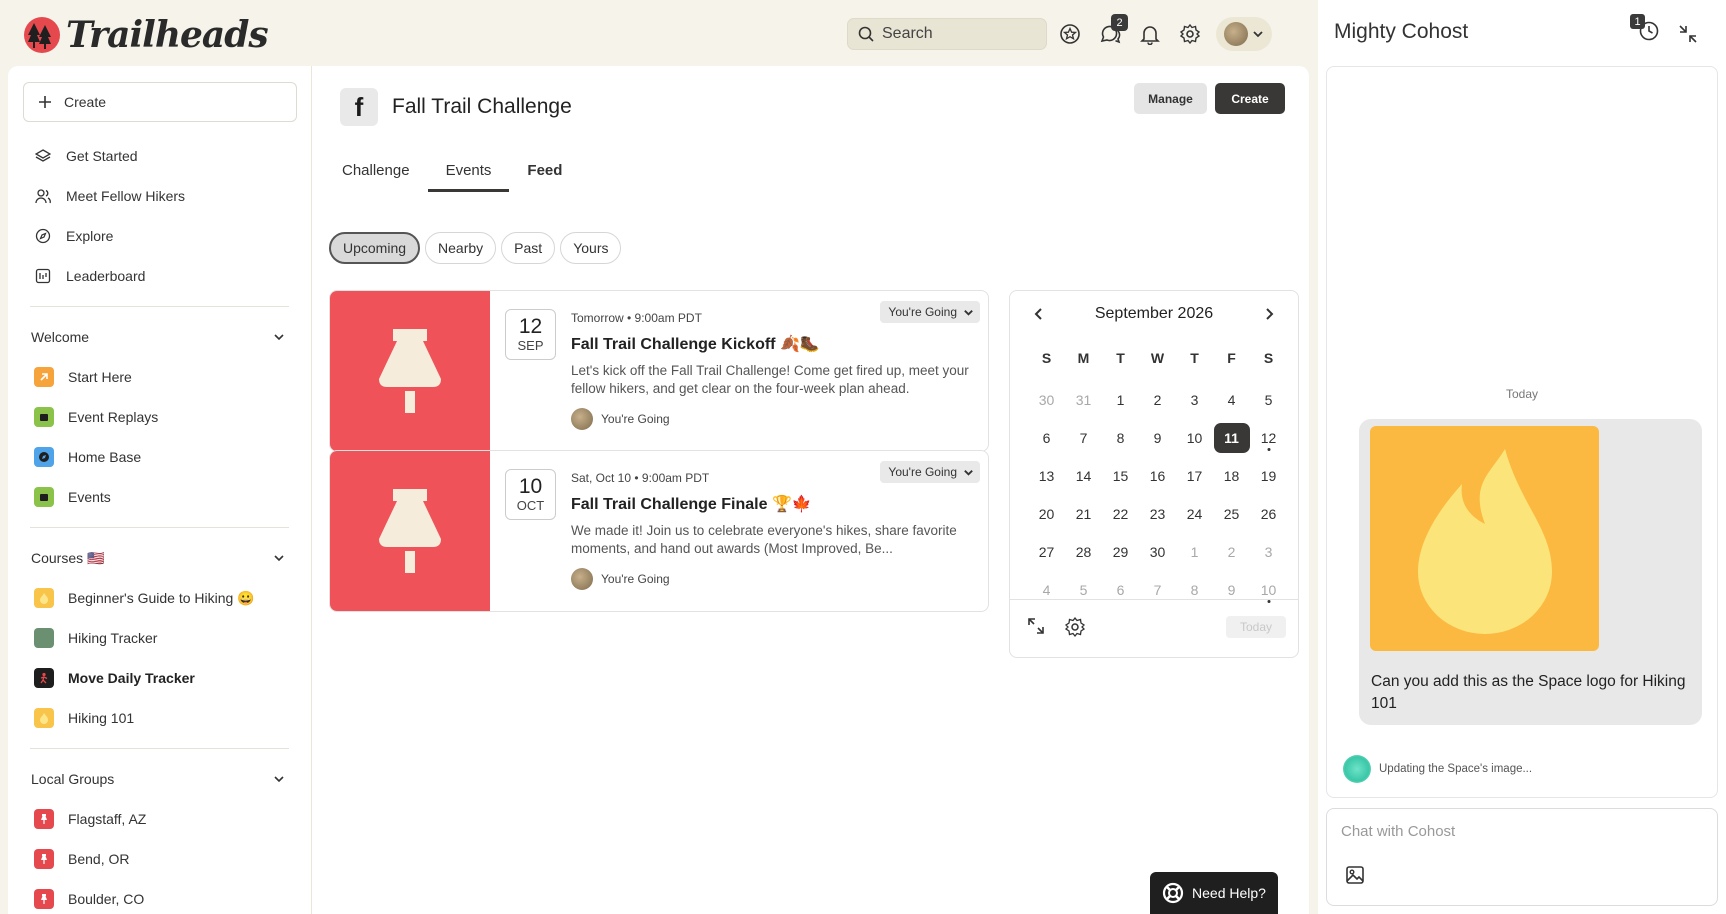  Describe the element at coordinates (1511, 831) in the screenshot. I see `chat-input` at that location.